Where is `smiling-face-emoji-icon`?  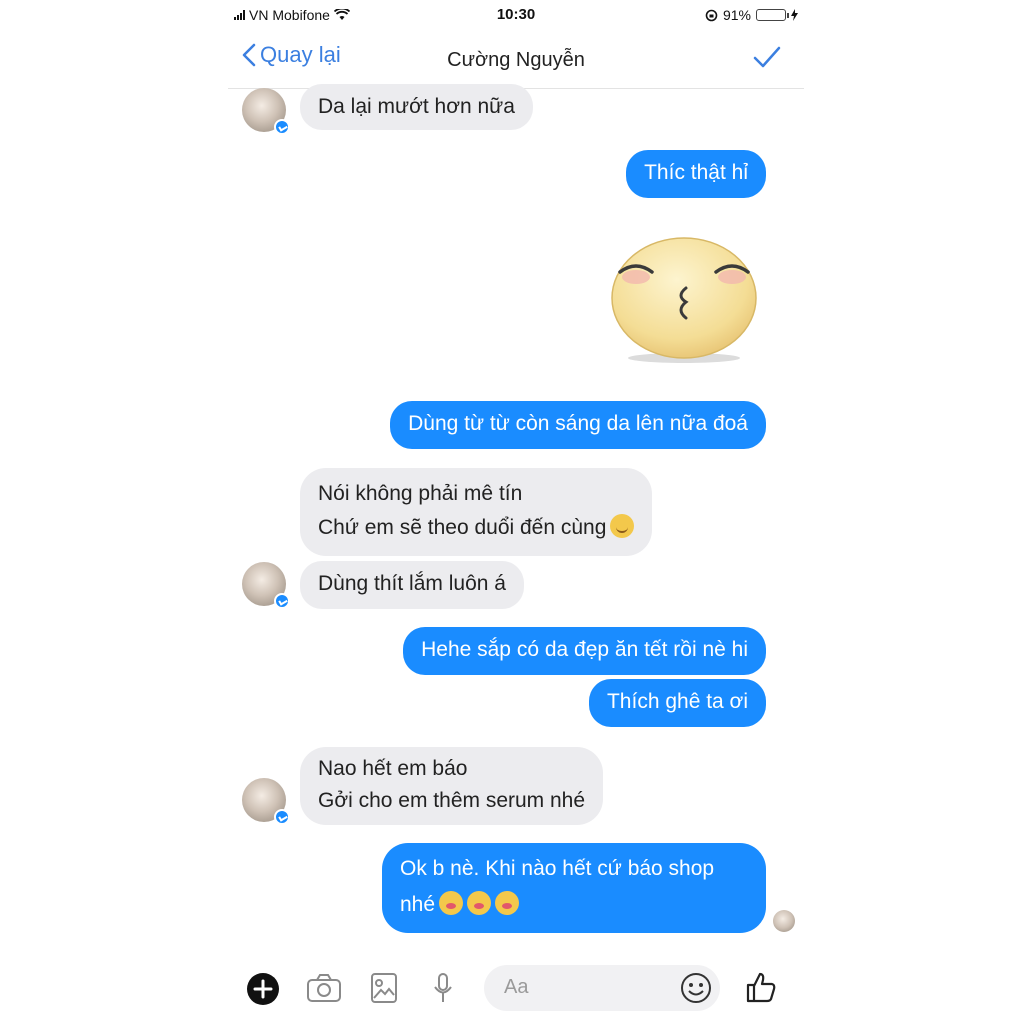 smiling-face-emoji-icon is located at coordinates (622, 526).